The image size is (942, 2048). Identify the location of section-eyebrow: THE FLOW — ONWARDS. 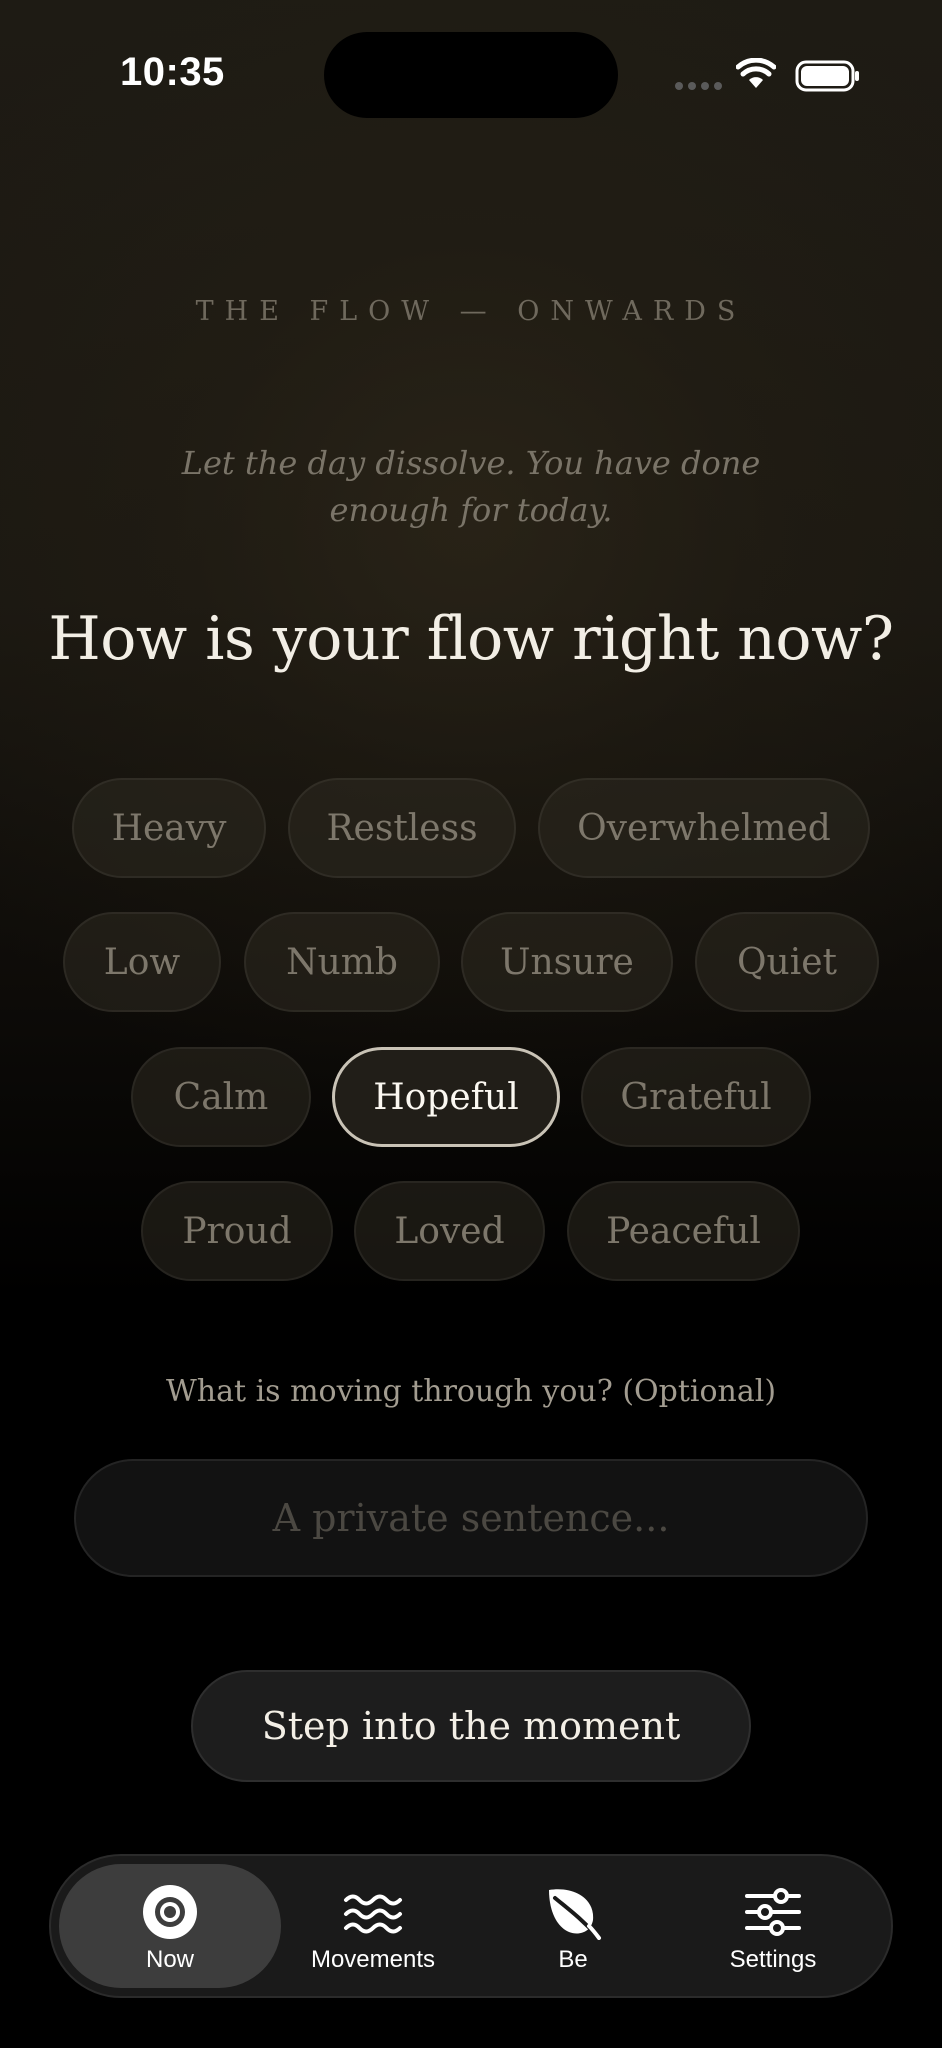
(471, 311).